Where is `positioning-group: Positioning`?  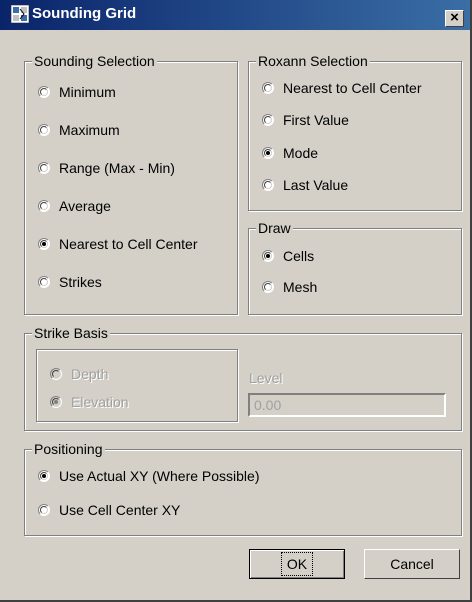
positioning-group: Positioning is located at coordinates (243, 488).